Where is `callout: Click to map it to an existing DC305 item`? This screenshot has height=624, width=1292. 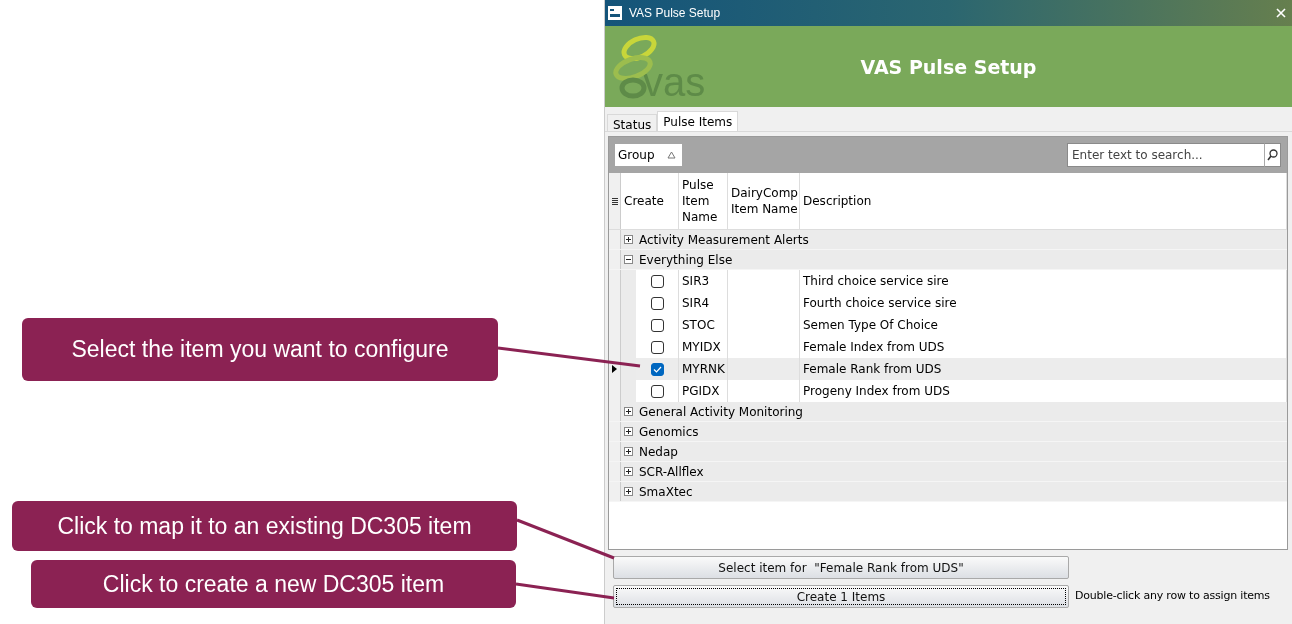
callout: Click to map it to an existing DC305 item is located at coordinates (264, 526).